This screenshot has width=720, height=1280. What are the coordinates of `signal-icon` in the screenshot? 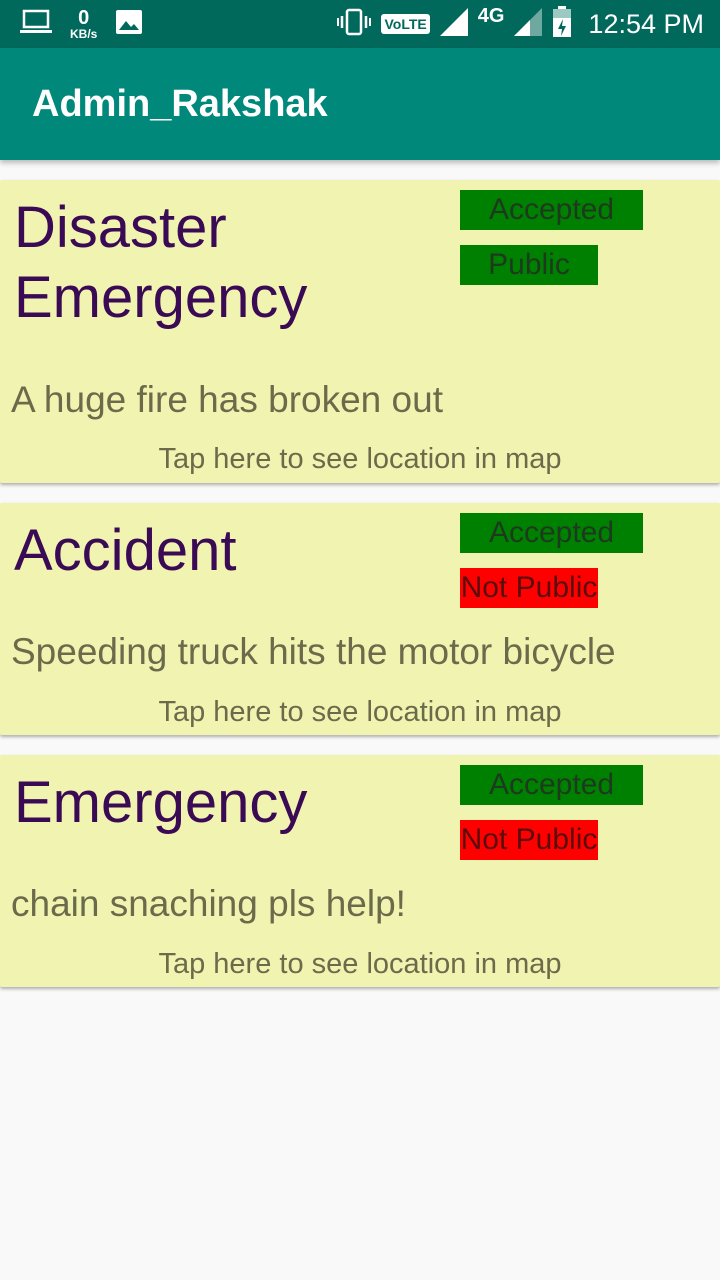 It's located at (453, 24).